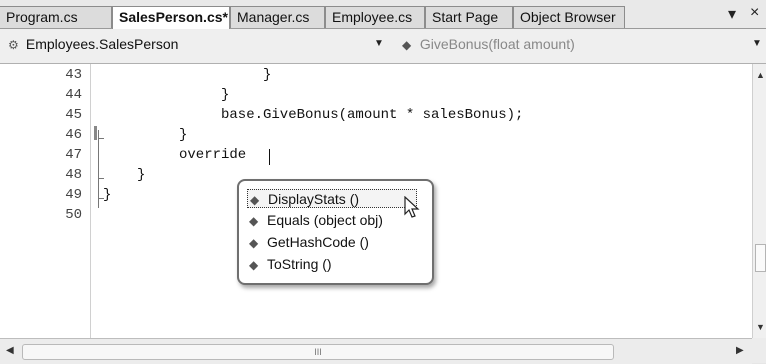 This screenshot has width=766, height=364. What do you see at coordinates (73, 95) in the screenshot?
I see `line-number: 44` at bounding box center [73, 95].